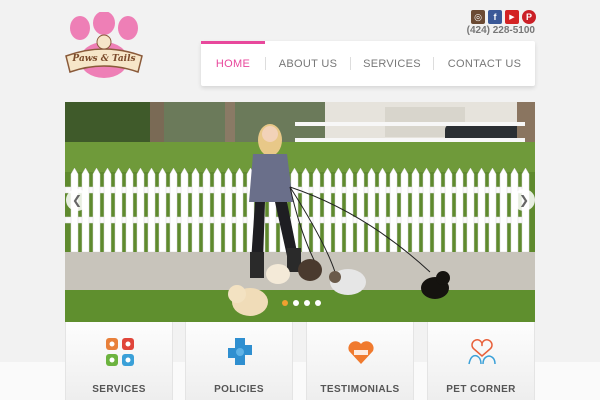 Image resolution: width=600 pixels, height=400 pixels. I want to click on instagram-icon: ◎, so click(478, 17).